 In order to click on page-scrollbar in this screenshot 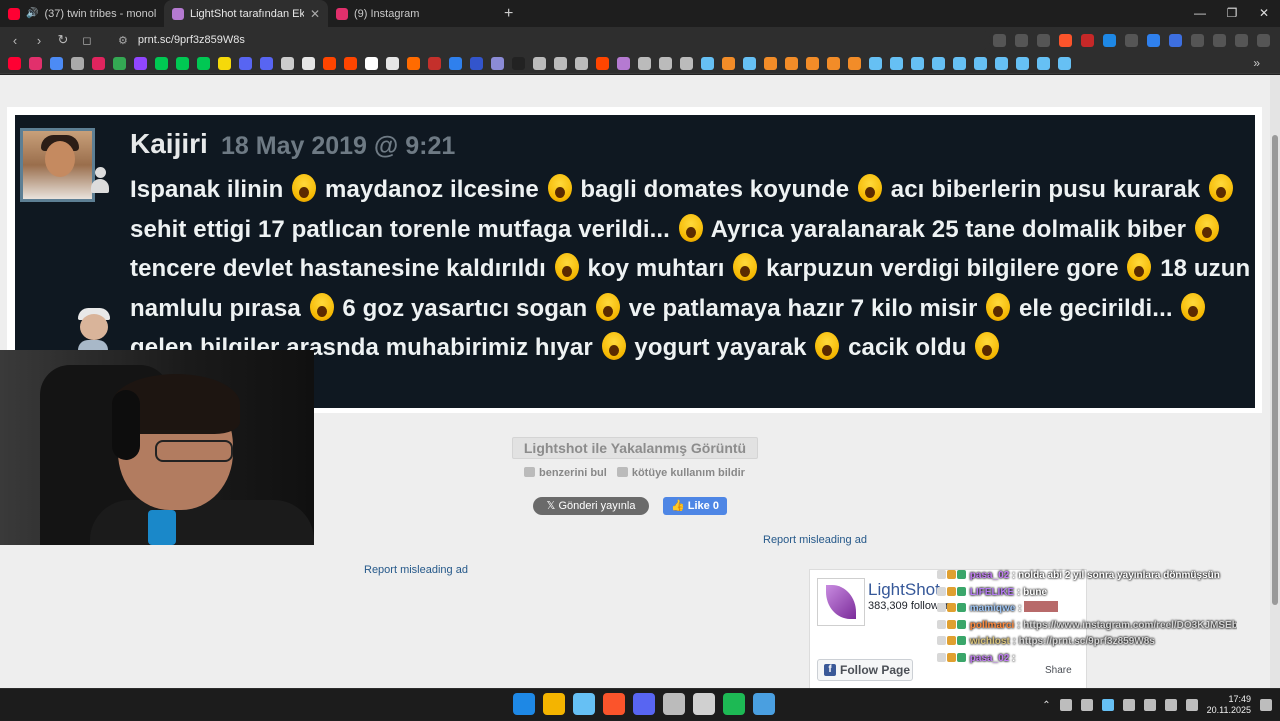, I will do `click(1275, 381)`.